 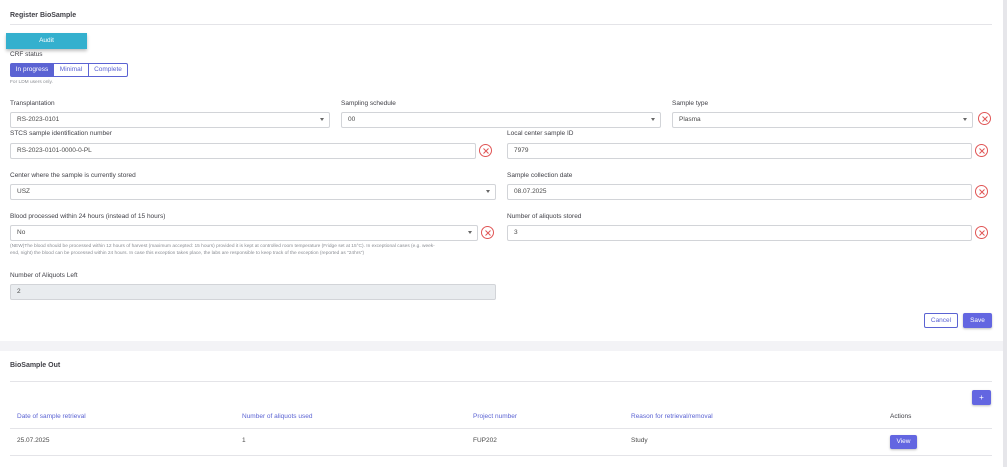 I want to click on aliquots-stored-label: Number of aliquots stored, so click(x=544, y=216).